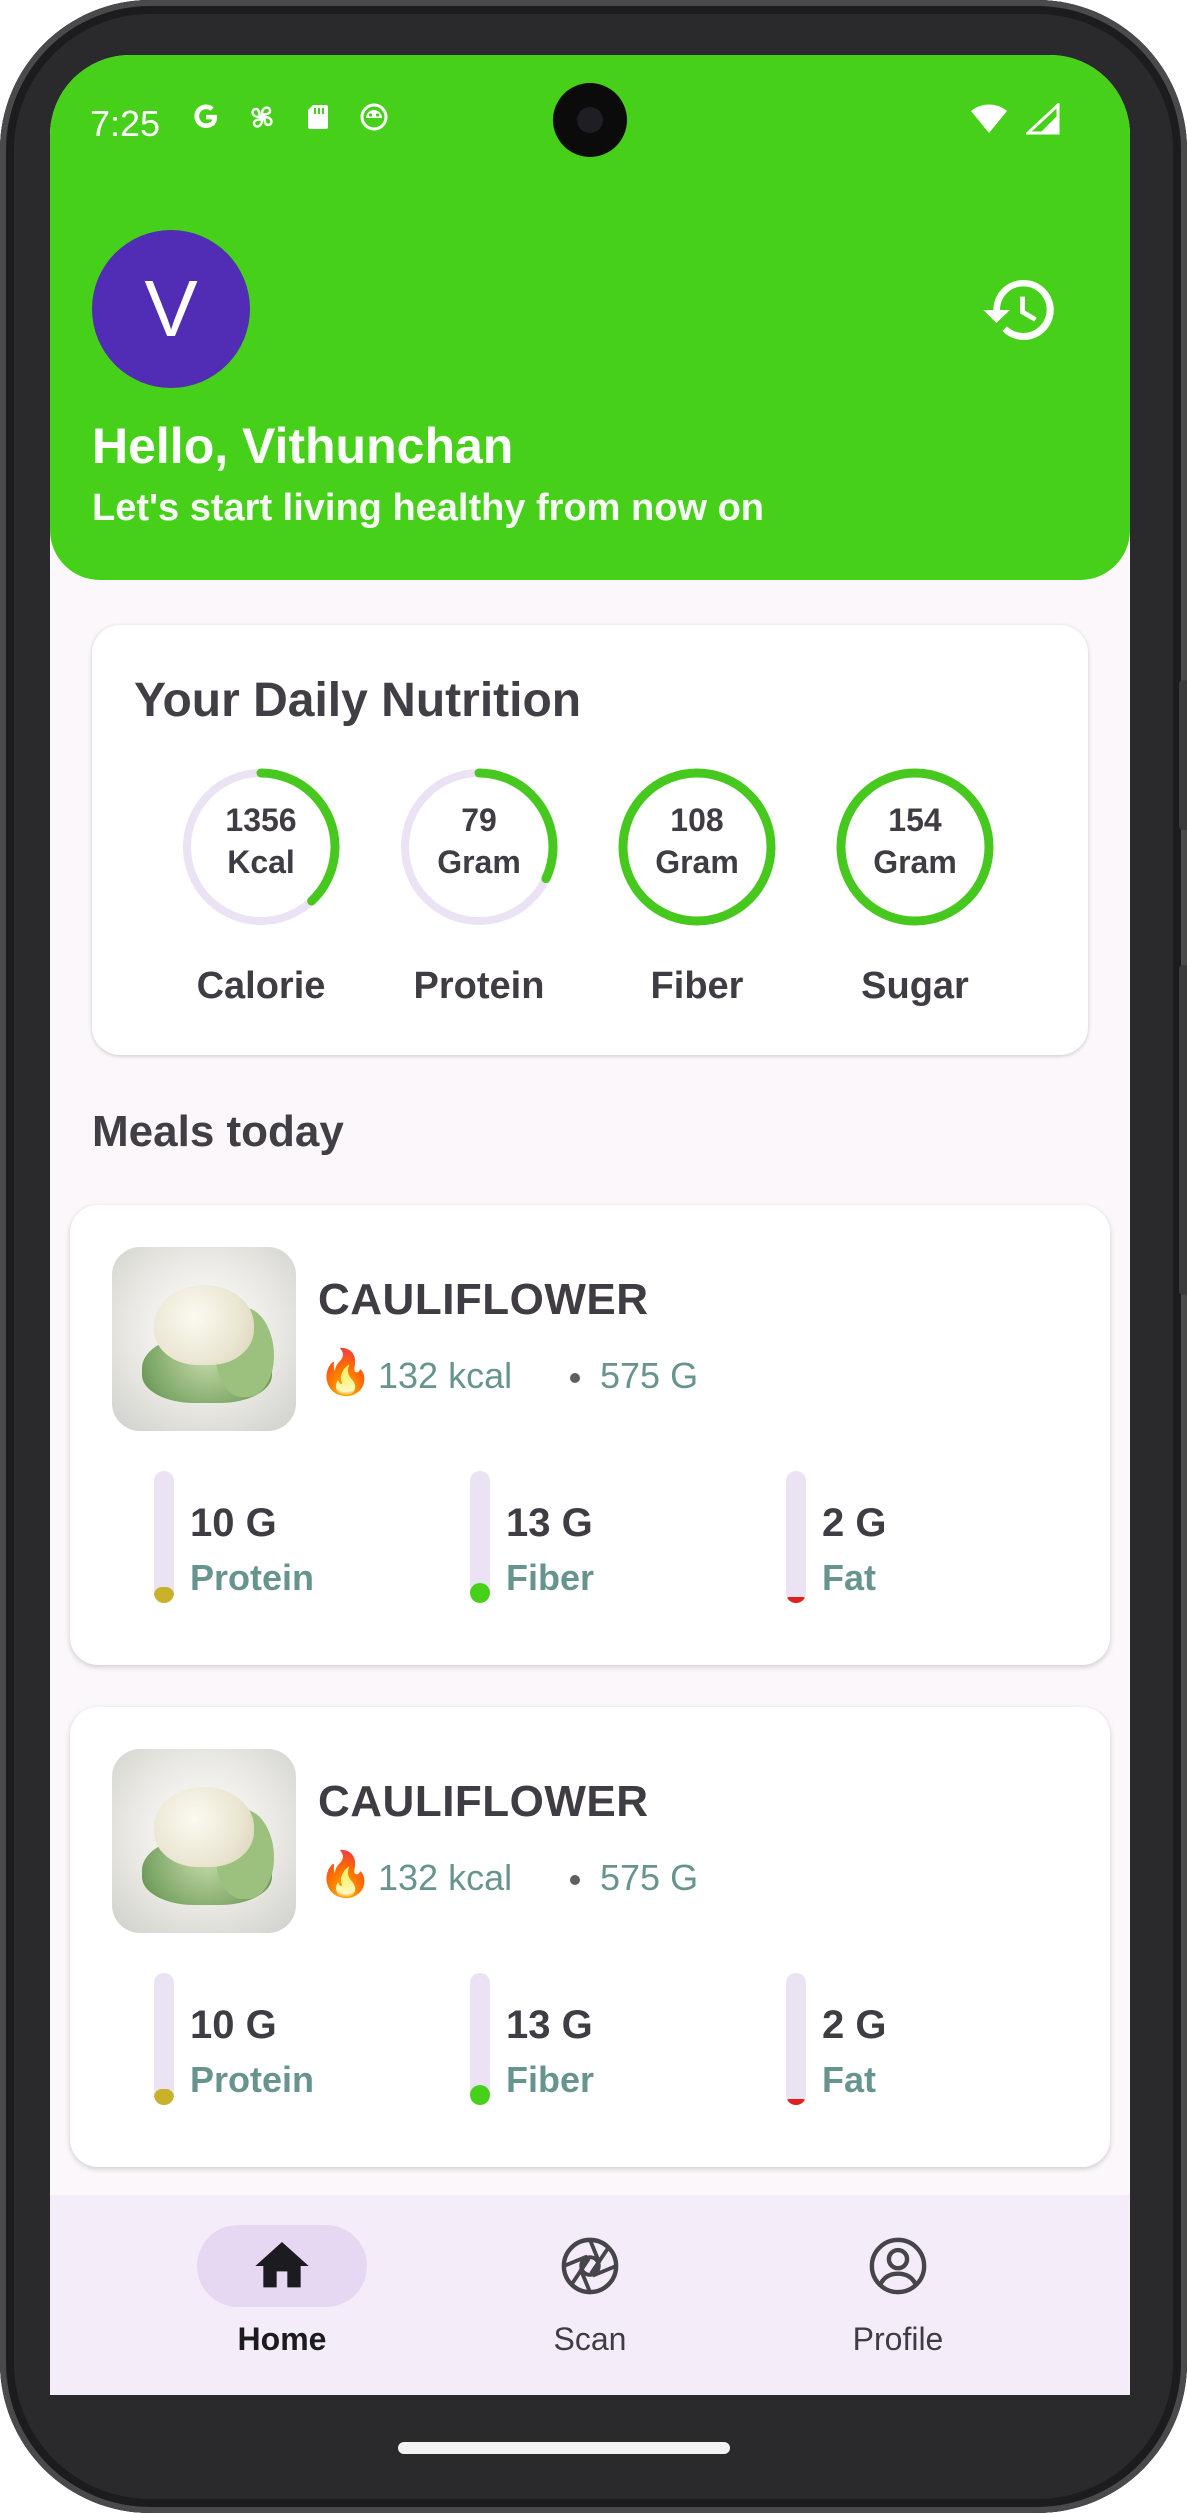 The image size is (1187, 2513). I want to click on ring-label: Sugar, so click(915, 986).